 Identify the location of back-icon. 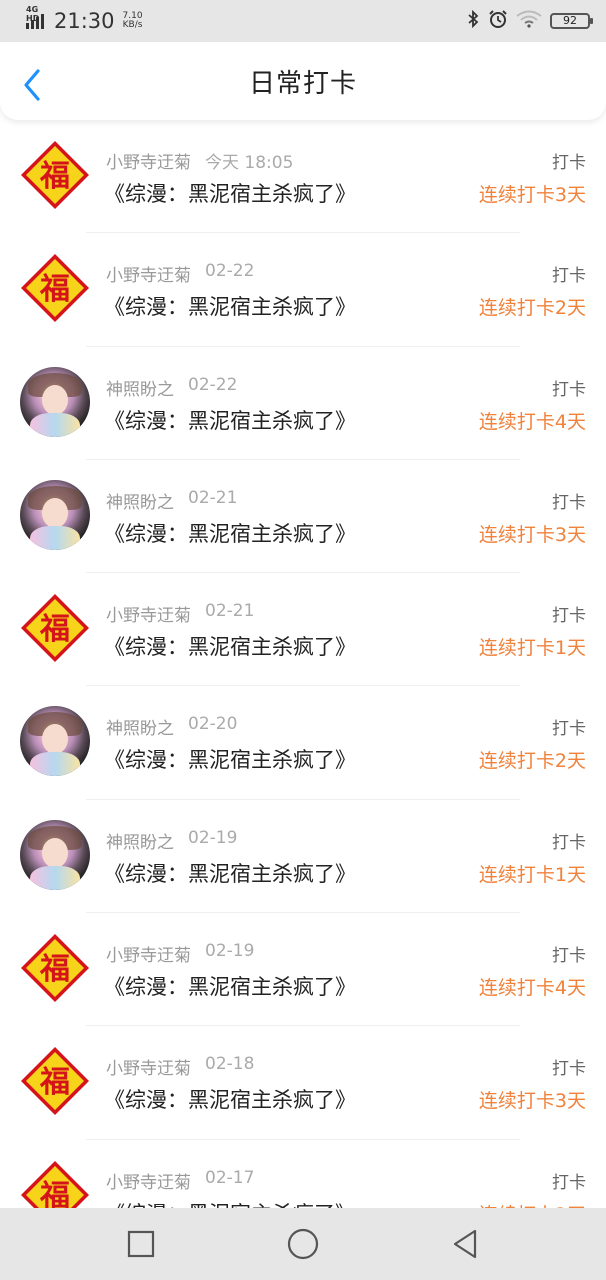
(465, 1244).